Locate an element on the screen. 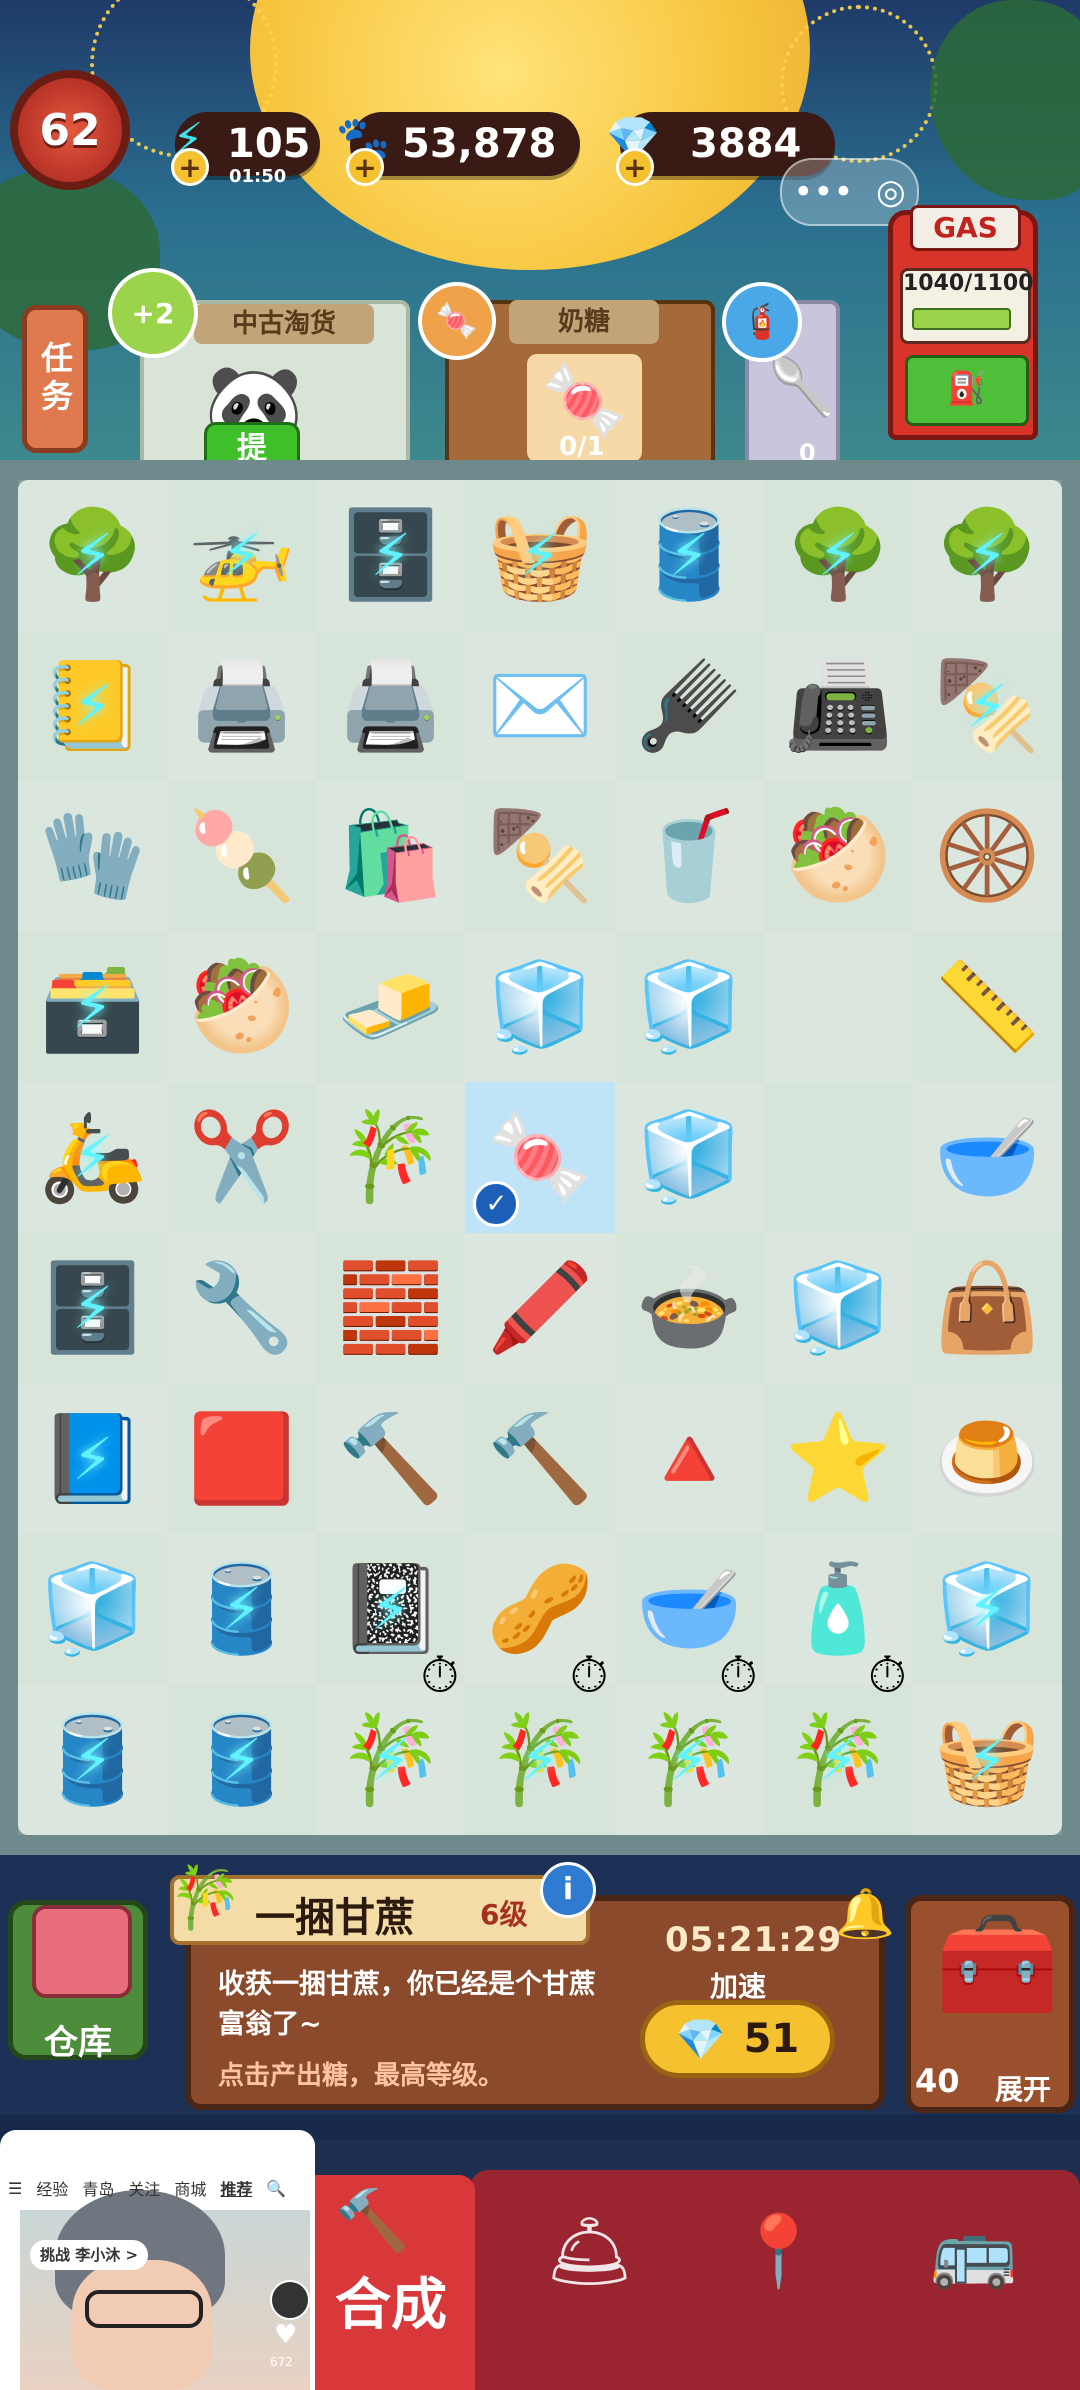 The height and width of the screenshot is (2390, 1080). video-tab: 经验 is located at coordinates (52, 2188).